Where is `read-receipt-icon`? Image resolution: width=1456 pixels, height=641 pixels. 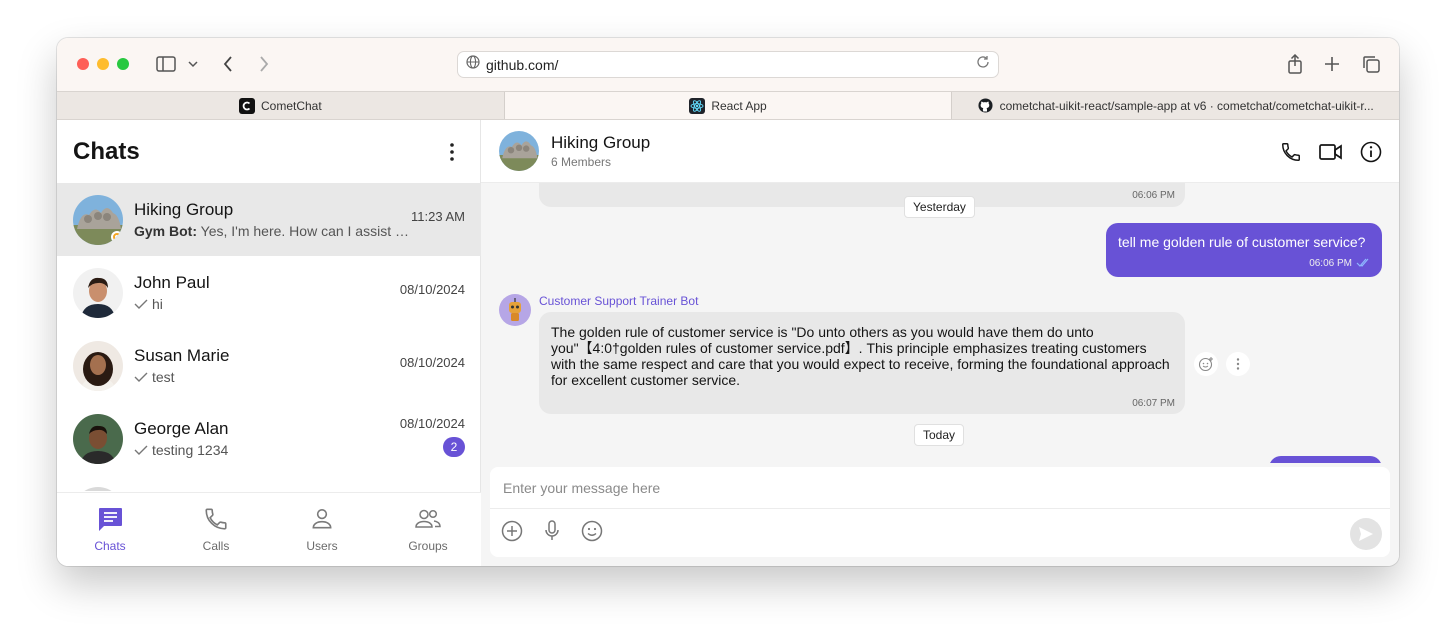 read-receipt-icon is located at coordinates (1363, 263).